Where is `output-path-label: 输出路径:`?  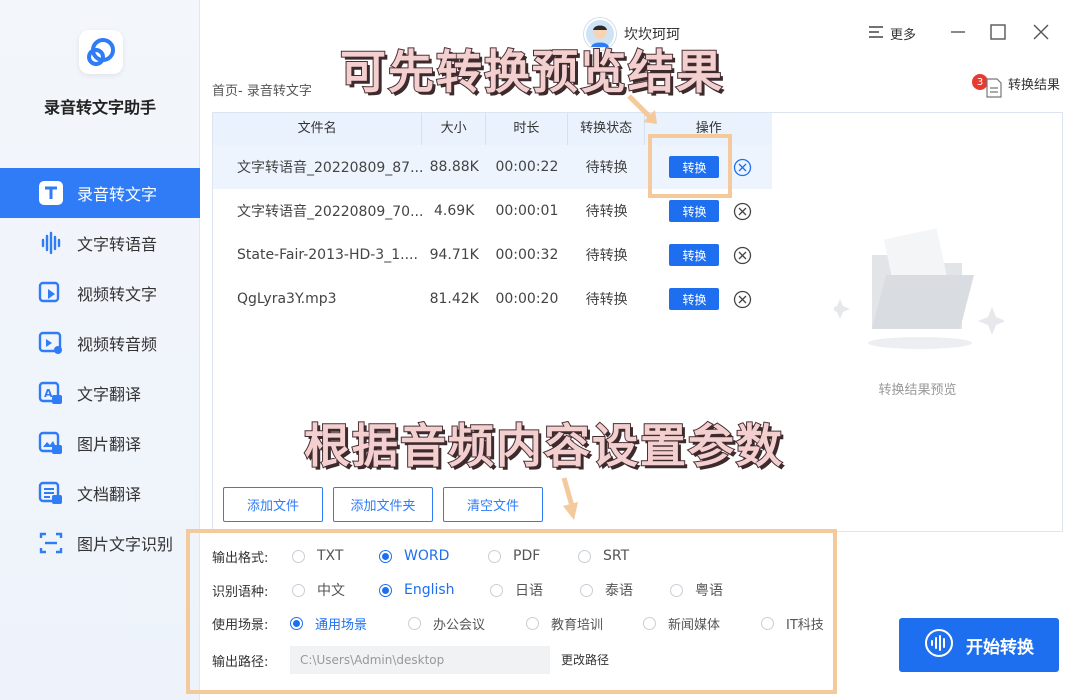 output-path-label: 输出路径: is located at coordinates (240, 662).